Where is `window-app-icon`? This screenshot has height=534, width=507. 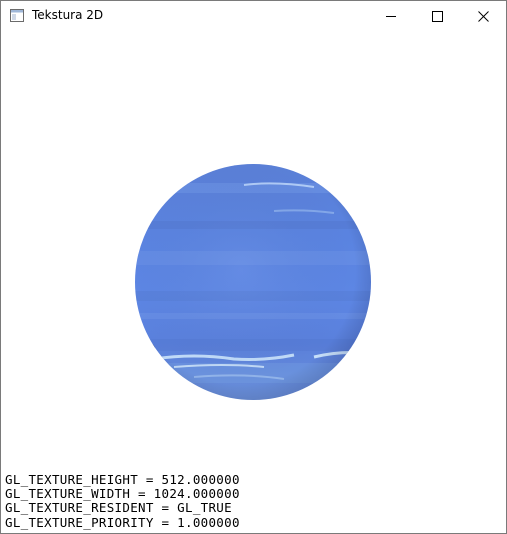 window-app-icon is located at coordinates (17, 15).